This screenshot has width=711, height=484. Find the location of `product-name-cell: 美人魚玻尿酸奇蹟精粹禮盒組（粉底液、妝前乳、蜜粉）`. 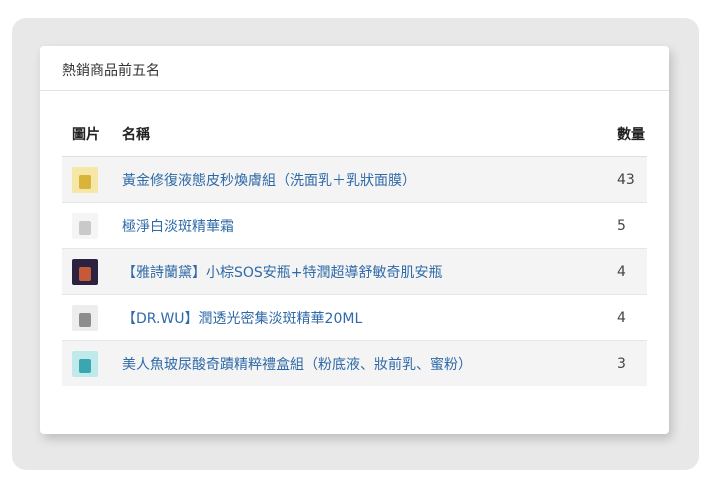

product-name-cell: 美人魚玻尿酸奇蹟精粹禮盒組（粉底液、妝前乳、蜜粉） is located at coordinates (359, 363).